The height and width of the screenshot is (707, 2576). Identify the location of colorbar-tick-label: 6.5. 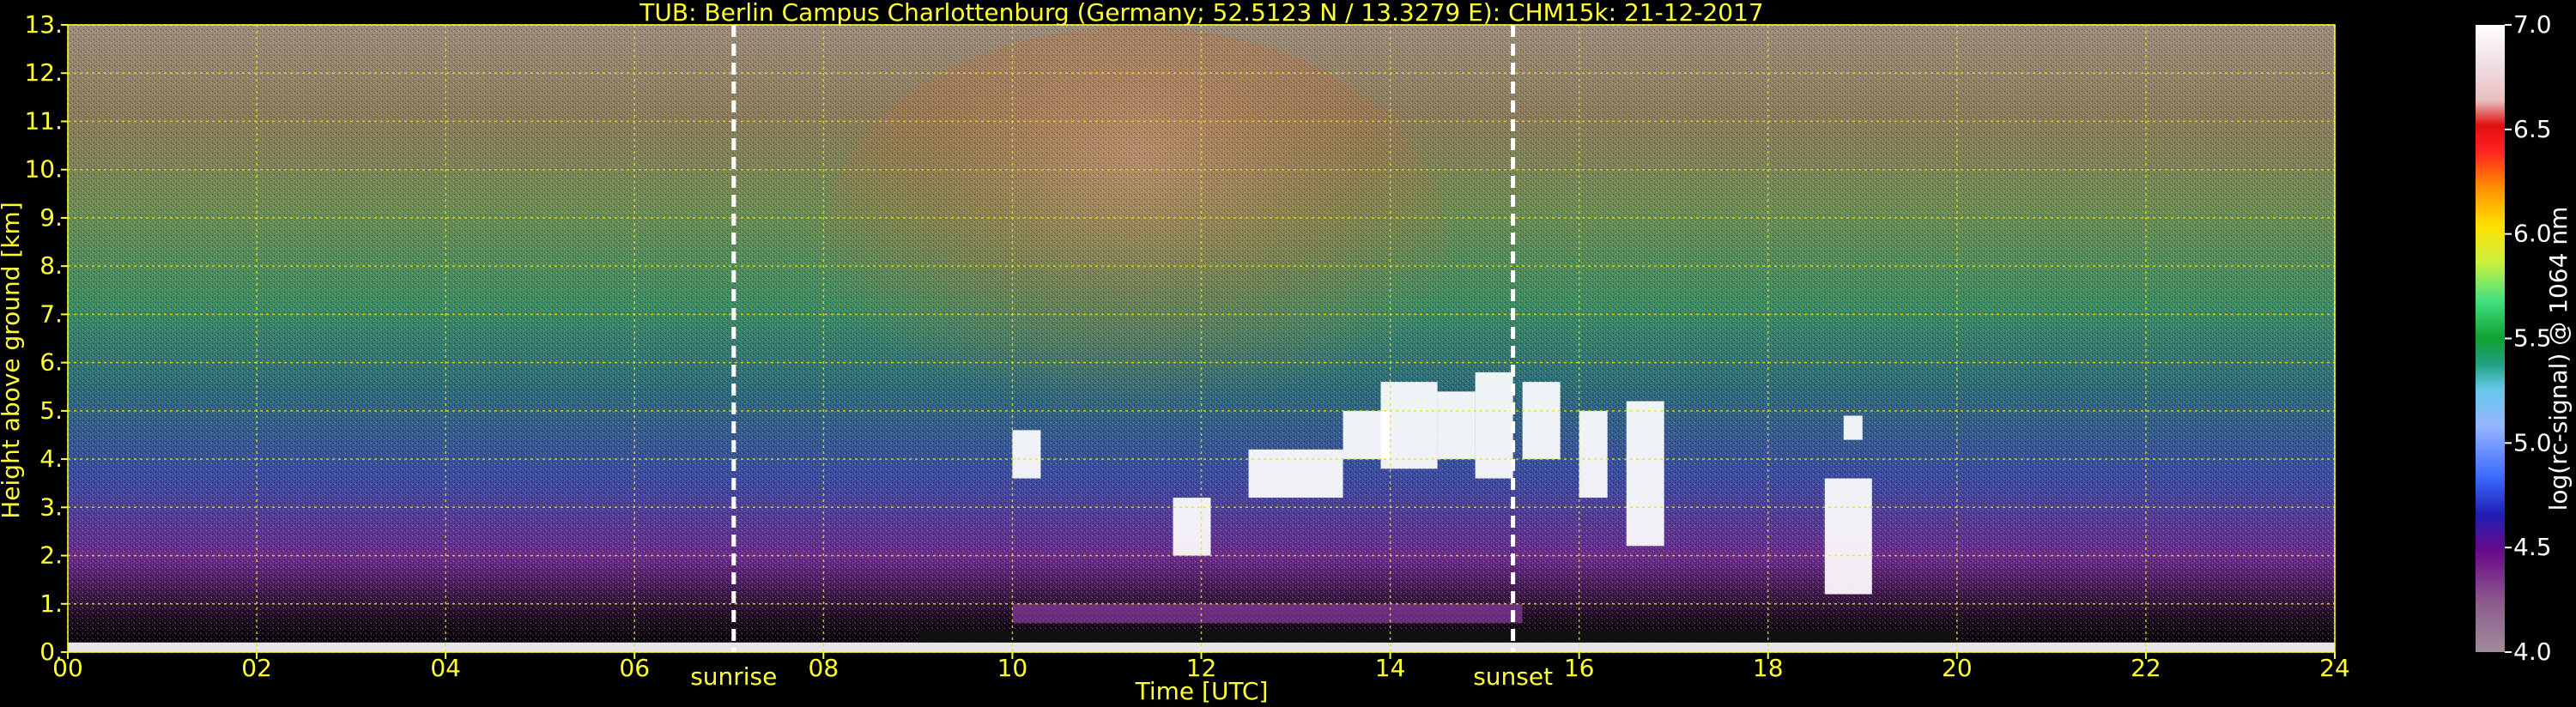
(2532, 129).